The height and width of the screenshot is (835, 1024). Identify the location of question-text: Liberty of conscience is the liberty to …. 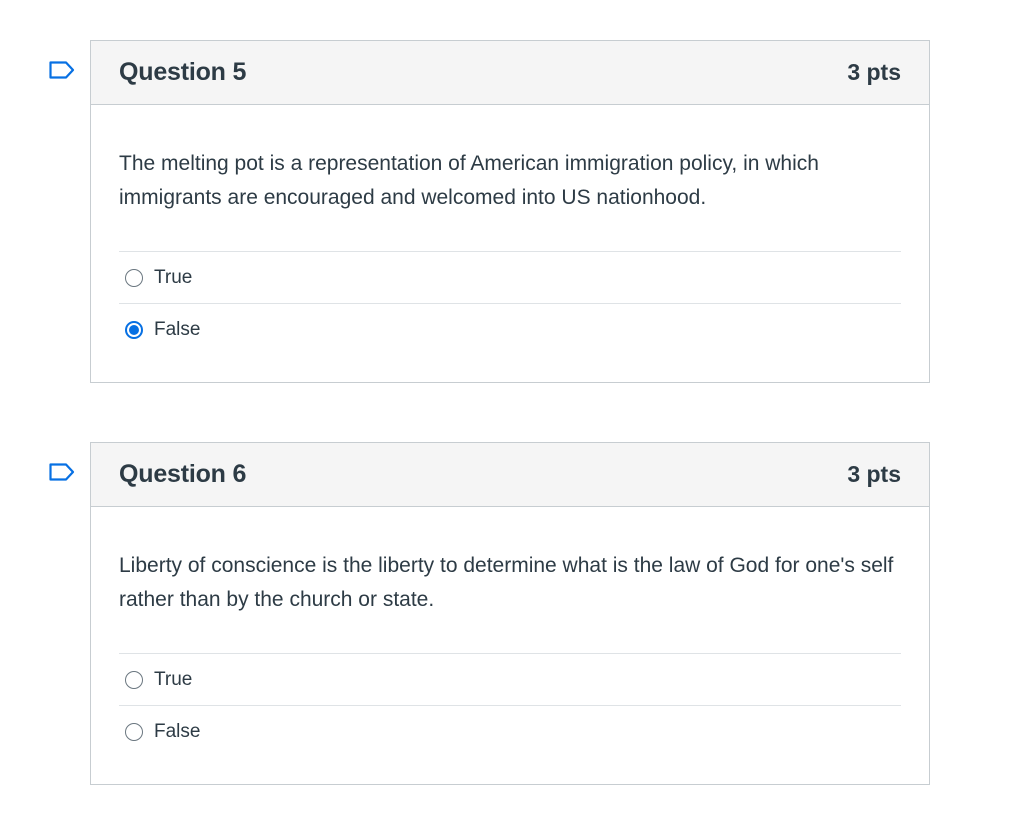
(506, 582).